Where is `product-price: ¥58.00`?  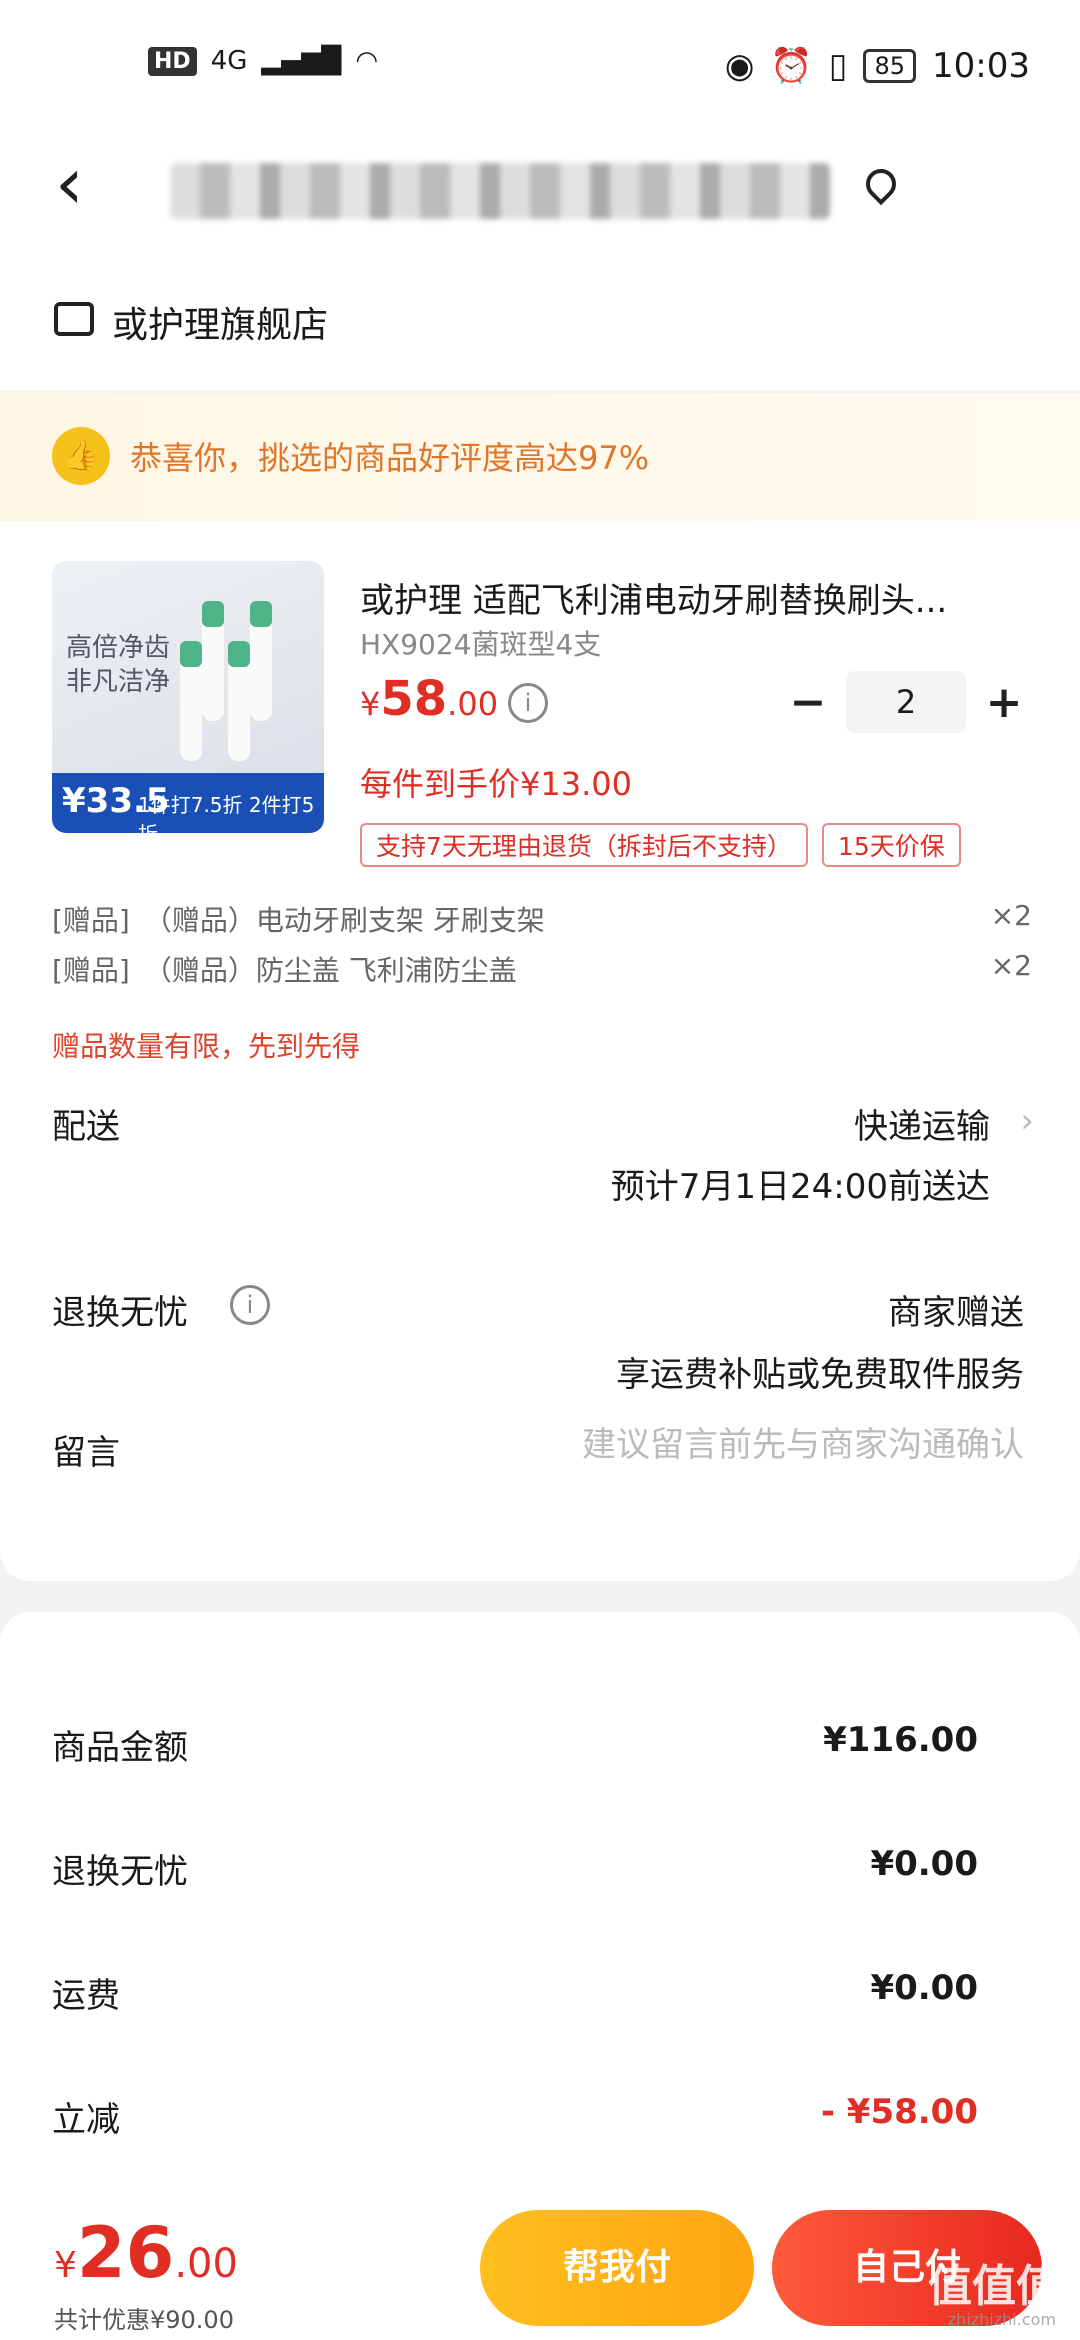
product-price: ¥58.00 is located at coordinates (429, 699).